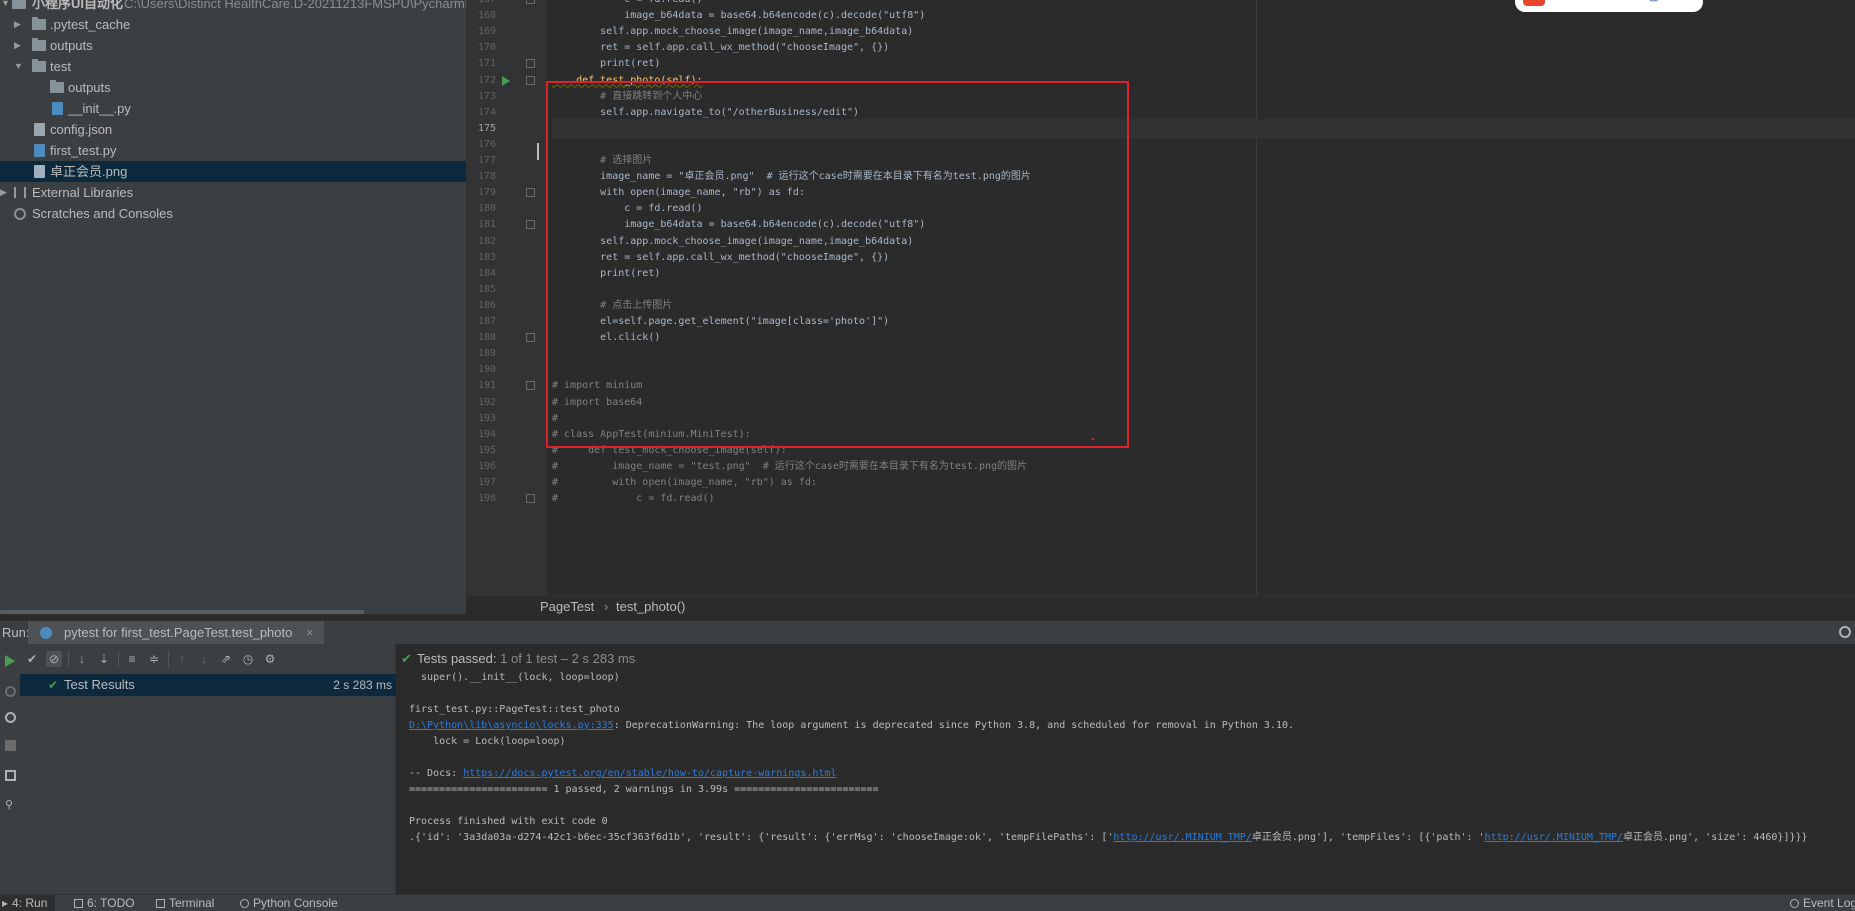  What do you see at coordinates (204, 659) in the screenshot?
I see `next-failed-icon: ↓` at bounding box center [204, 659].